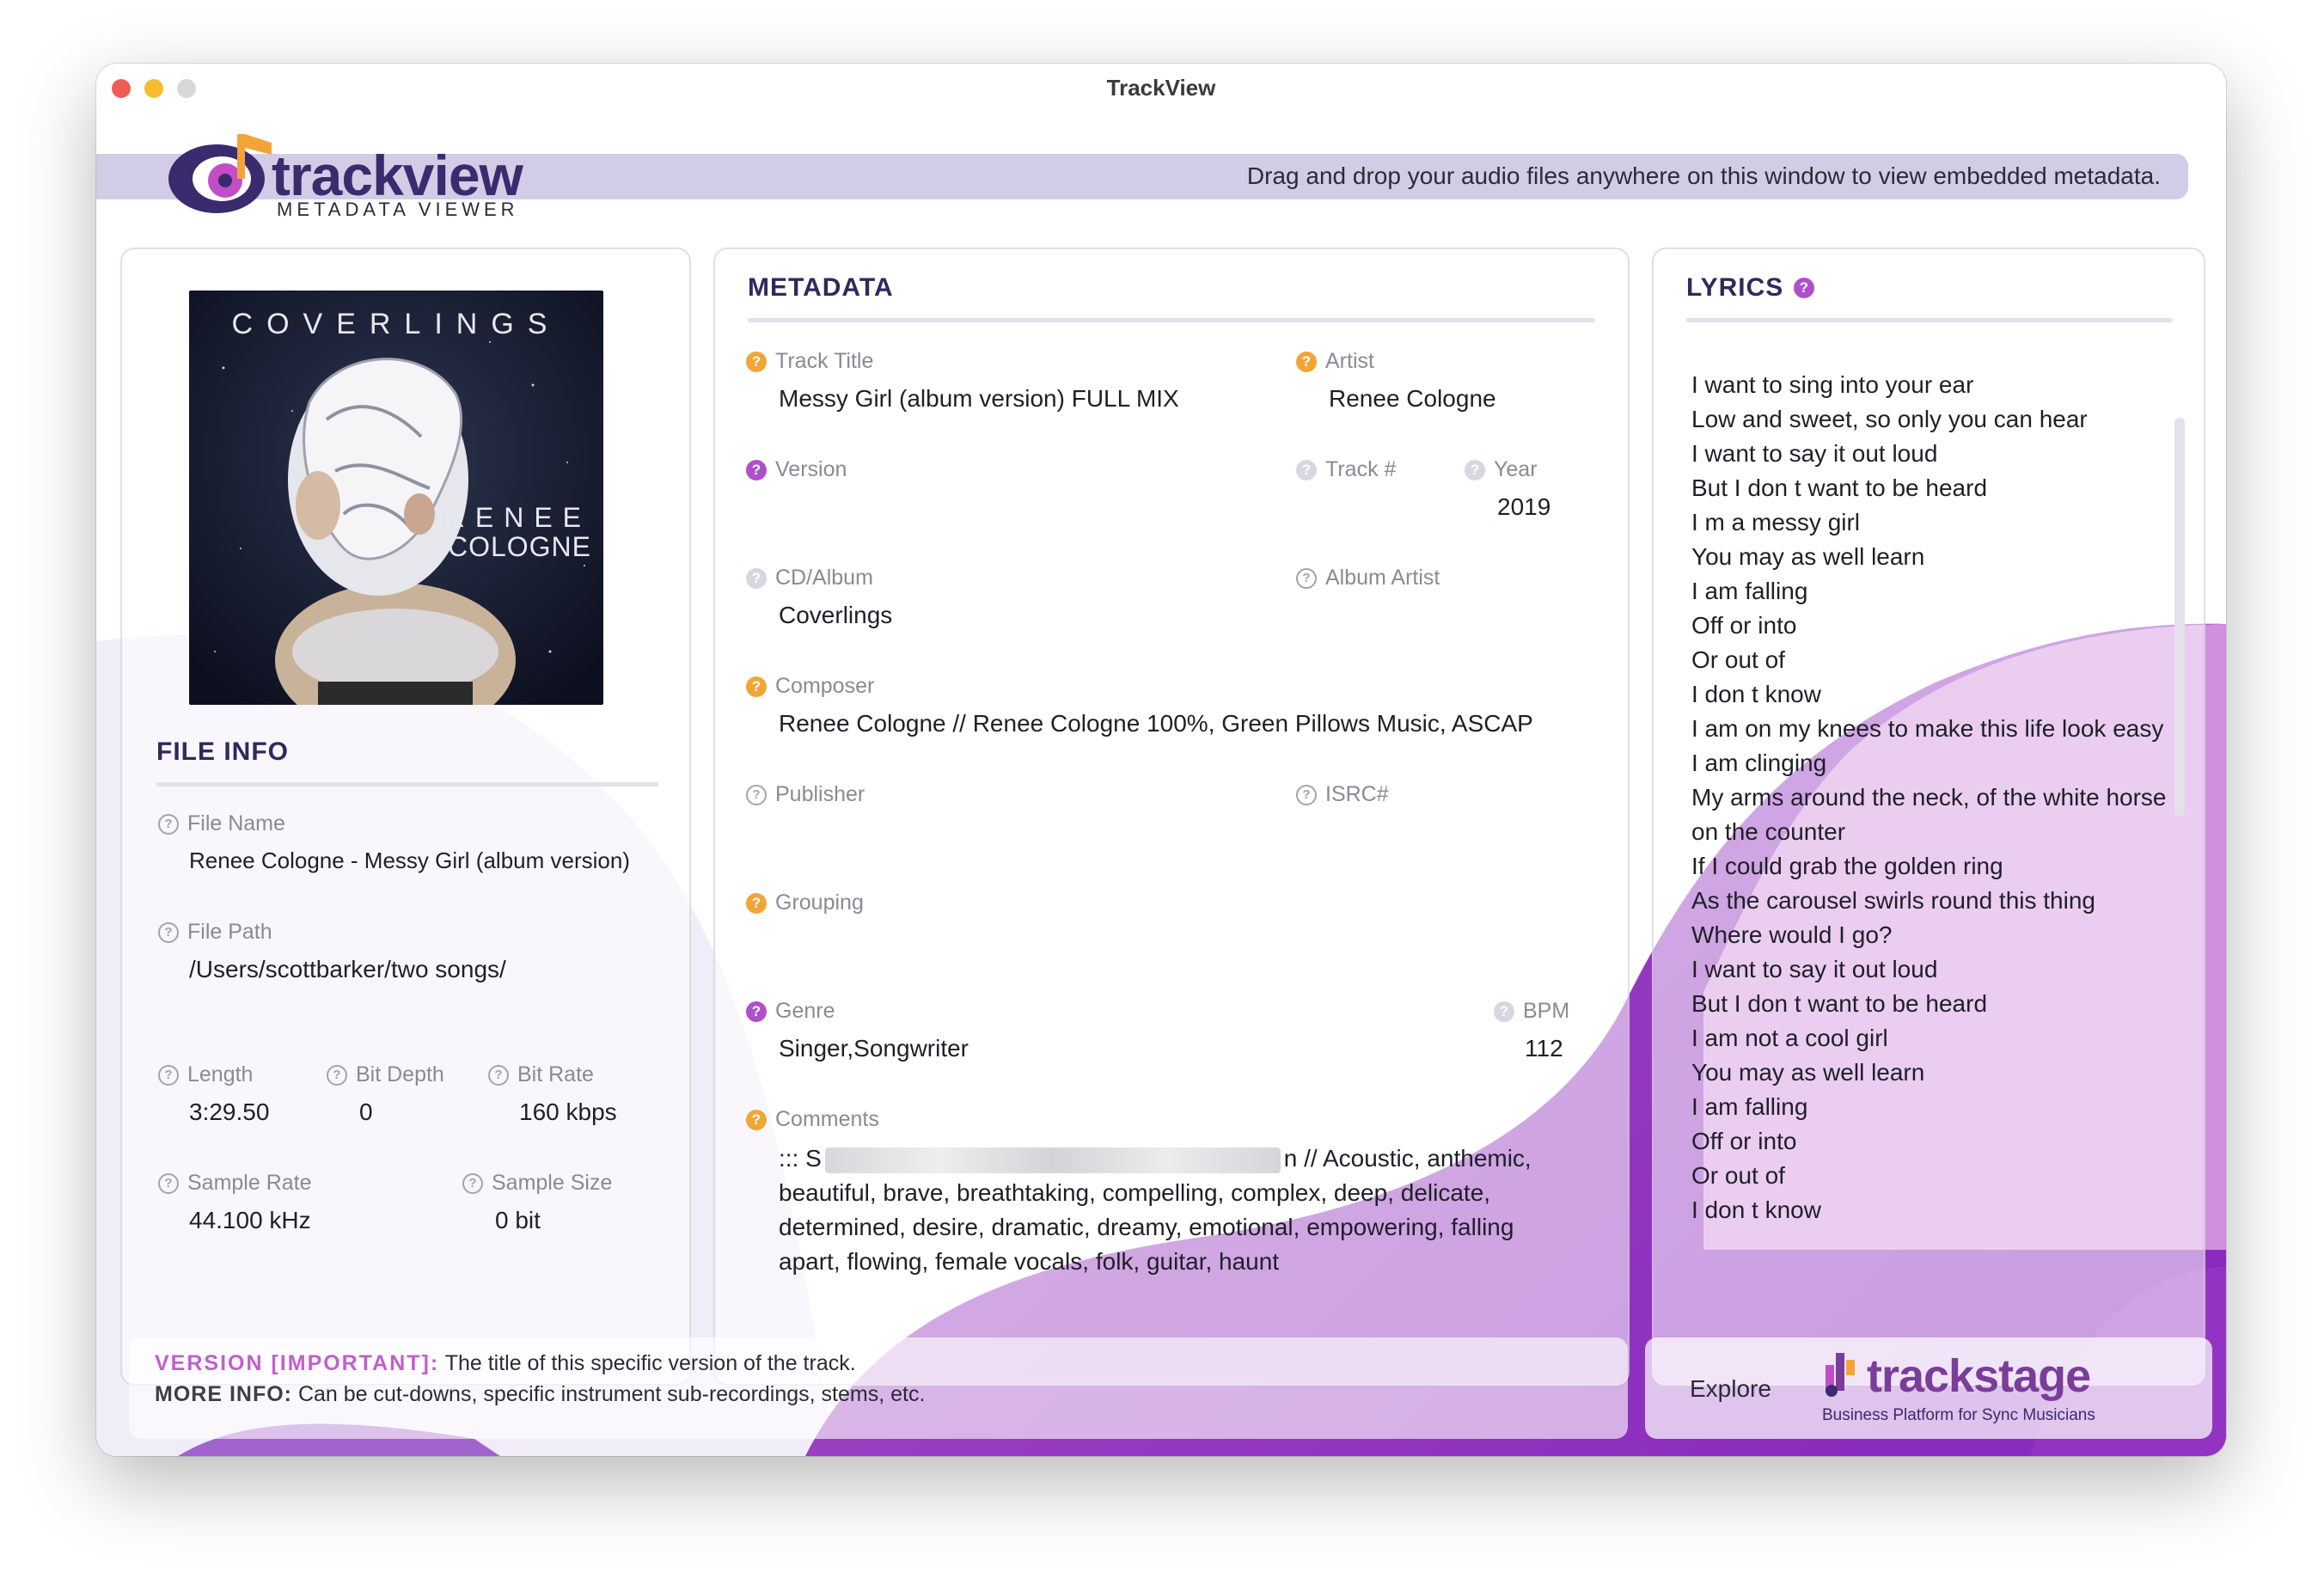  Describe the element at coordinates (806, 795) in the screenshot. I see `publisher-label: ? Publisher` at that location.